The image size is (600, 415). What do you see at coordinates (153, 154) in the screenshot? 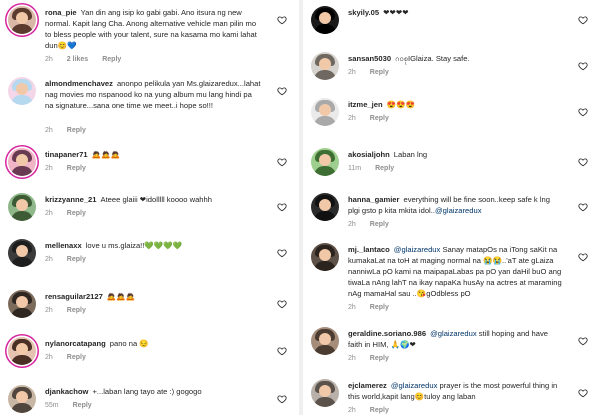
I see `comment-text: tinapaner71 🙇🙇🙇` at bounding box center [153, 154].